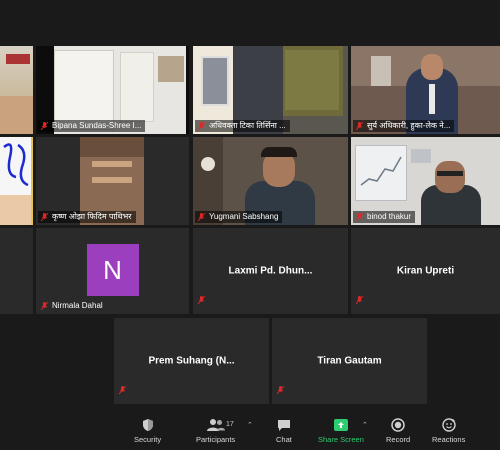  What do you see at coordinates (398, 425) in the screenshot?
I see `record-icon` at bounding box center [398, 425].